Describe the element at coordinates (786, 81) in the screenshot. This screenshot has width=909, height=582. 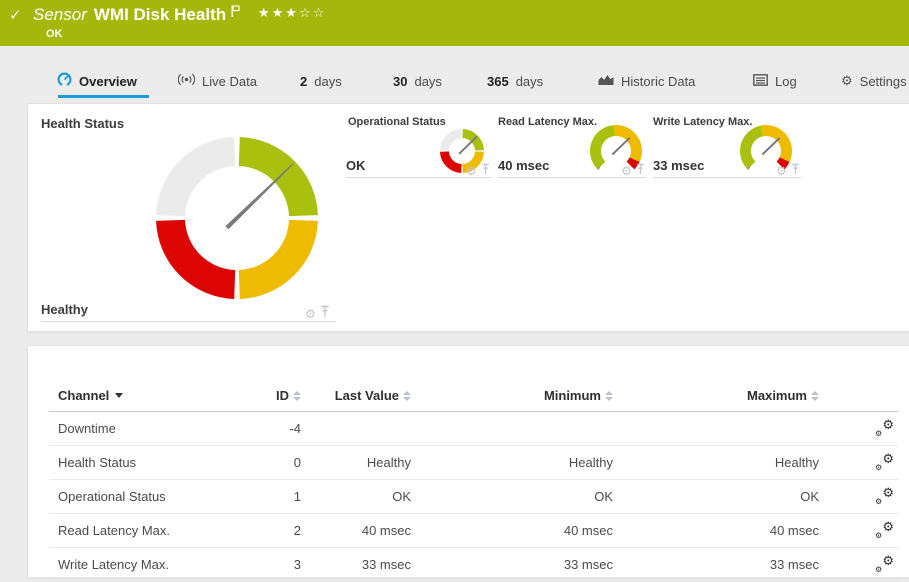
I see `tab-log-label: Log` at that location.